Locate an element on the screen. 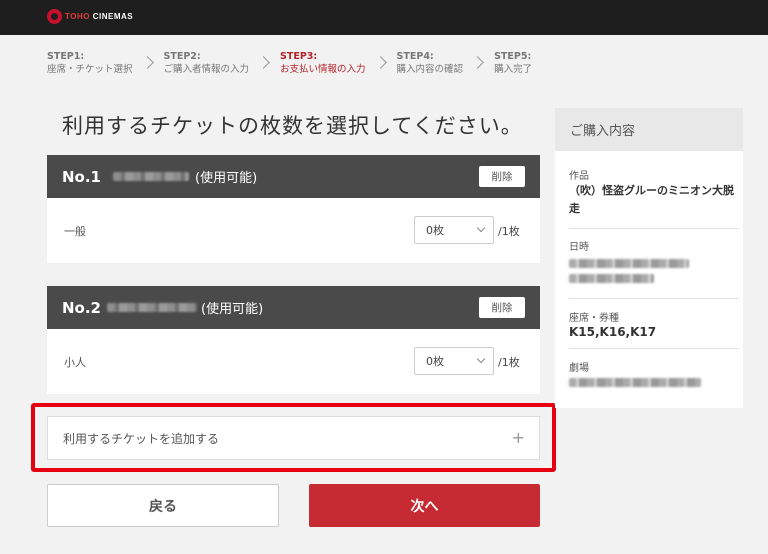 The width and height of the screenshot is (768, 554). step-2: STEP2: ご購入者情報の入力 is located at coordinates (206, 63).